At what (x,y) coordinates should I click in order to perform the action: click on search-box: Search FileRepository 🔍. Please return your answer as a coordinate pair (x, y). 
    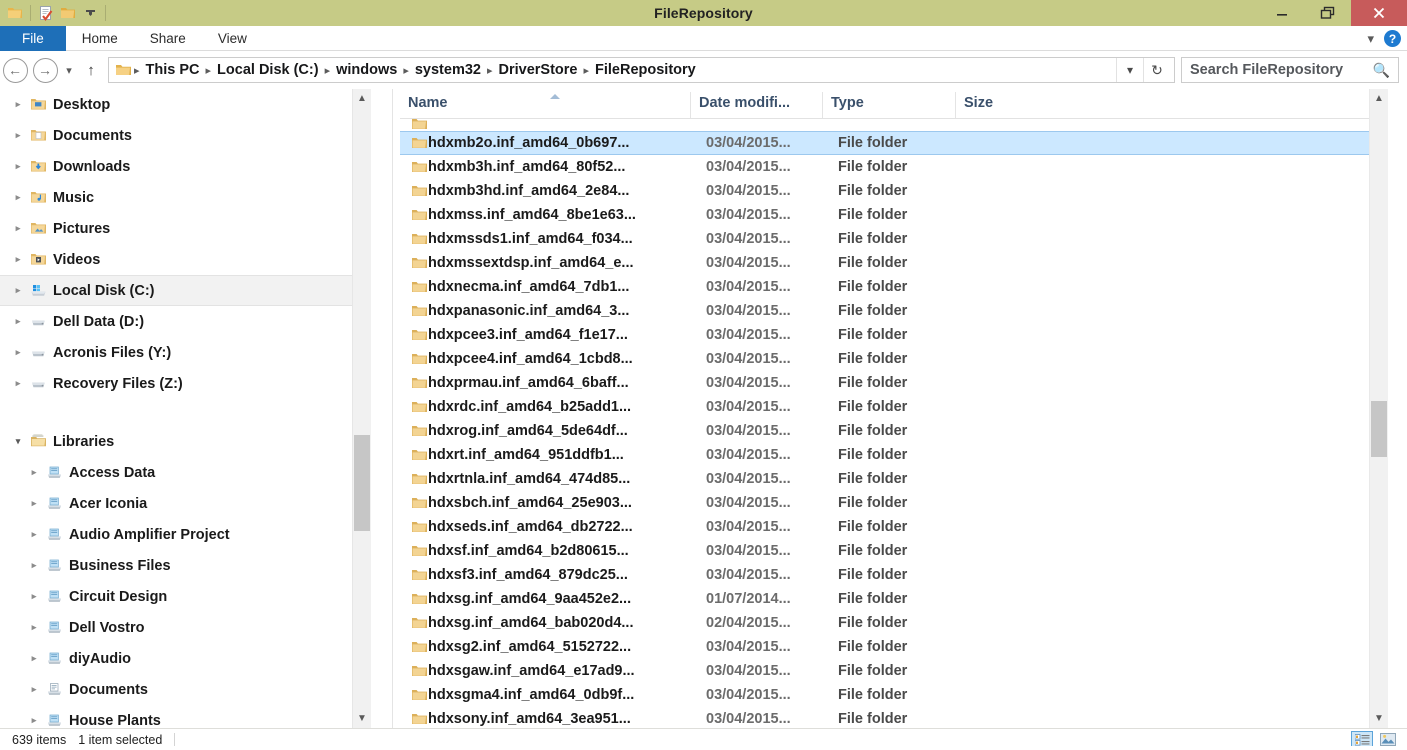
    Looking at the image, I should click on (1290, 70).